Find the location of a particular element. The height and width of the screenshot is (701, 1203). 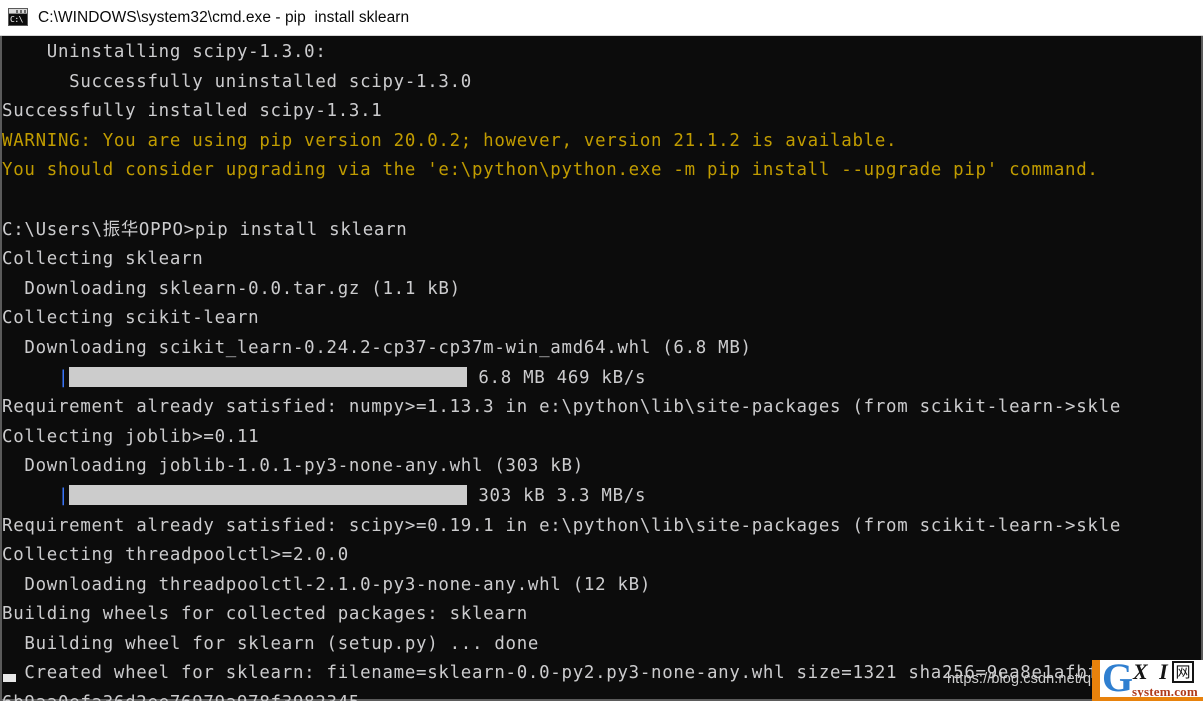

block-cursor is located at coordinates (9, 678).